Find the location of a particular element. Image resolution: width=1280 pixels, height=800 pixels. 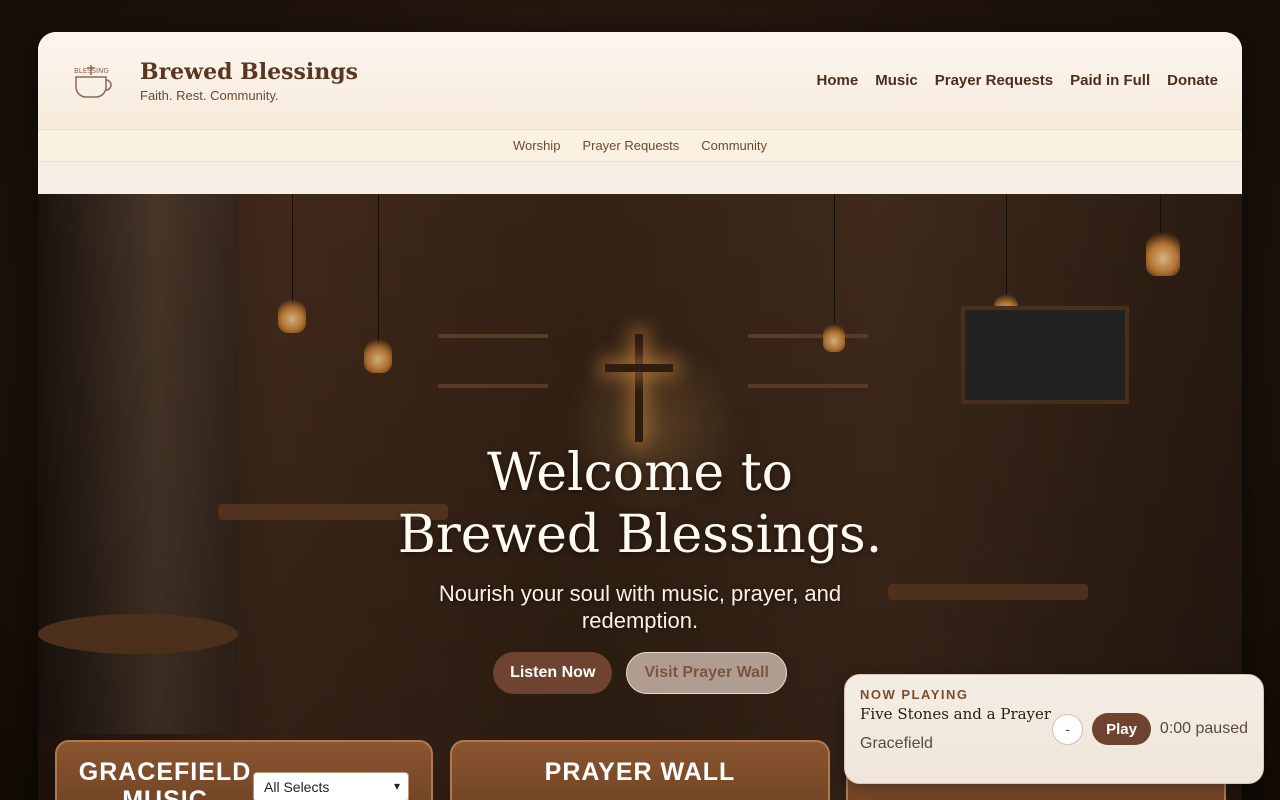

visit-prayer-wall-button: Visit Prayer Wall is located at coordinates (706, 673).